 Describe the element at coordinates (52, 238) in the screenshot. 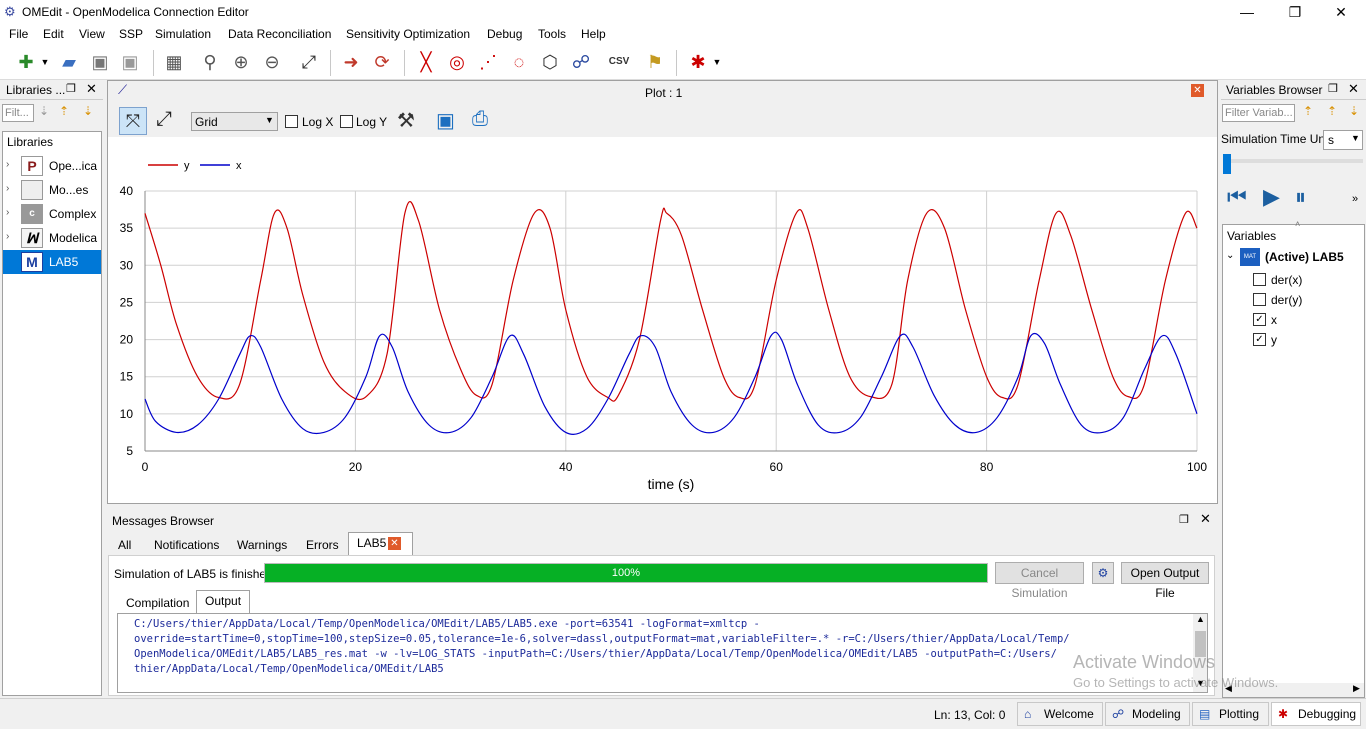

I see `library-item-modelica: › ꟽ Modelica` at that location.